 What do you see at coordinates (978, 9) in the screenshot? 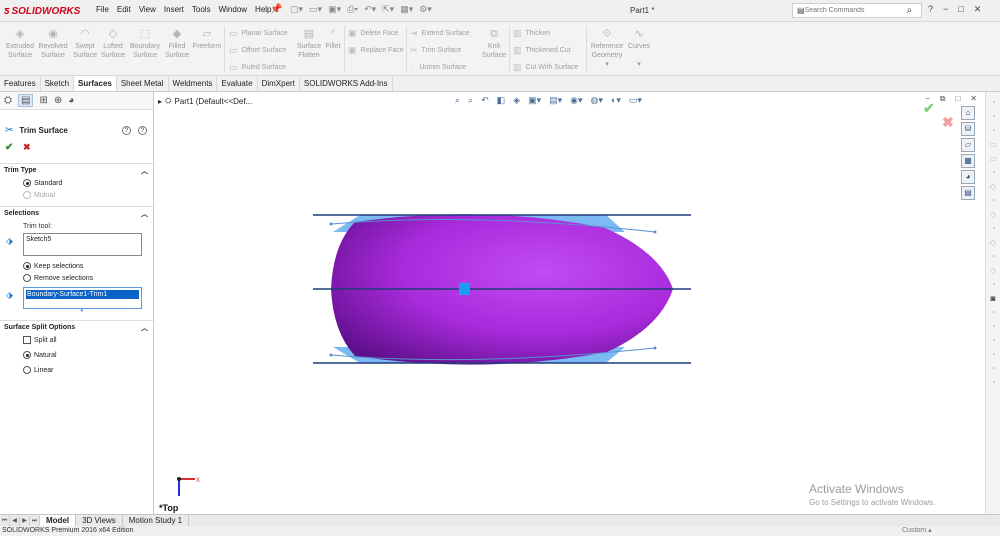
I see `close-button: ✕` at bounding box center [978, 9].